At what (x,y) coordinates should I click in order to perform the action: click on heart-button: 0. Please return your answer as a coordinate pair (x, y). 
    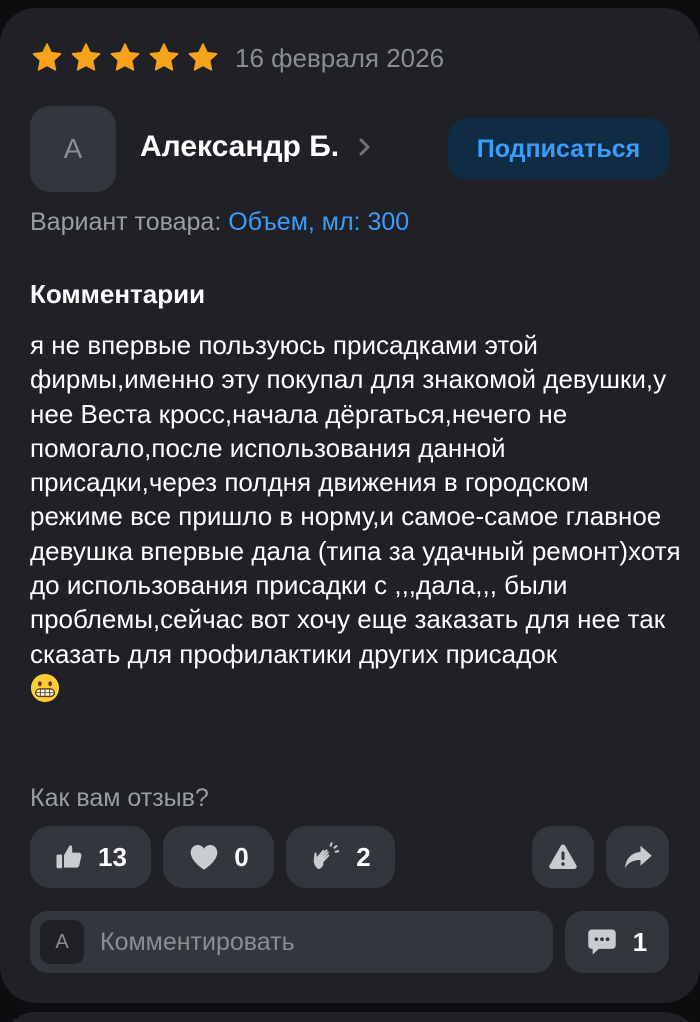
    Looking at the image, I should click on (218, 857).